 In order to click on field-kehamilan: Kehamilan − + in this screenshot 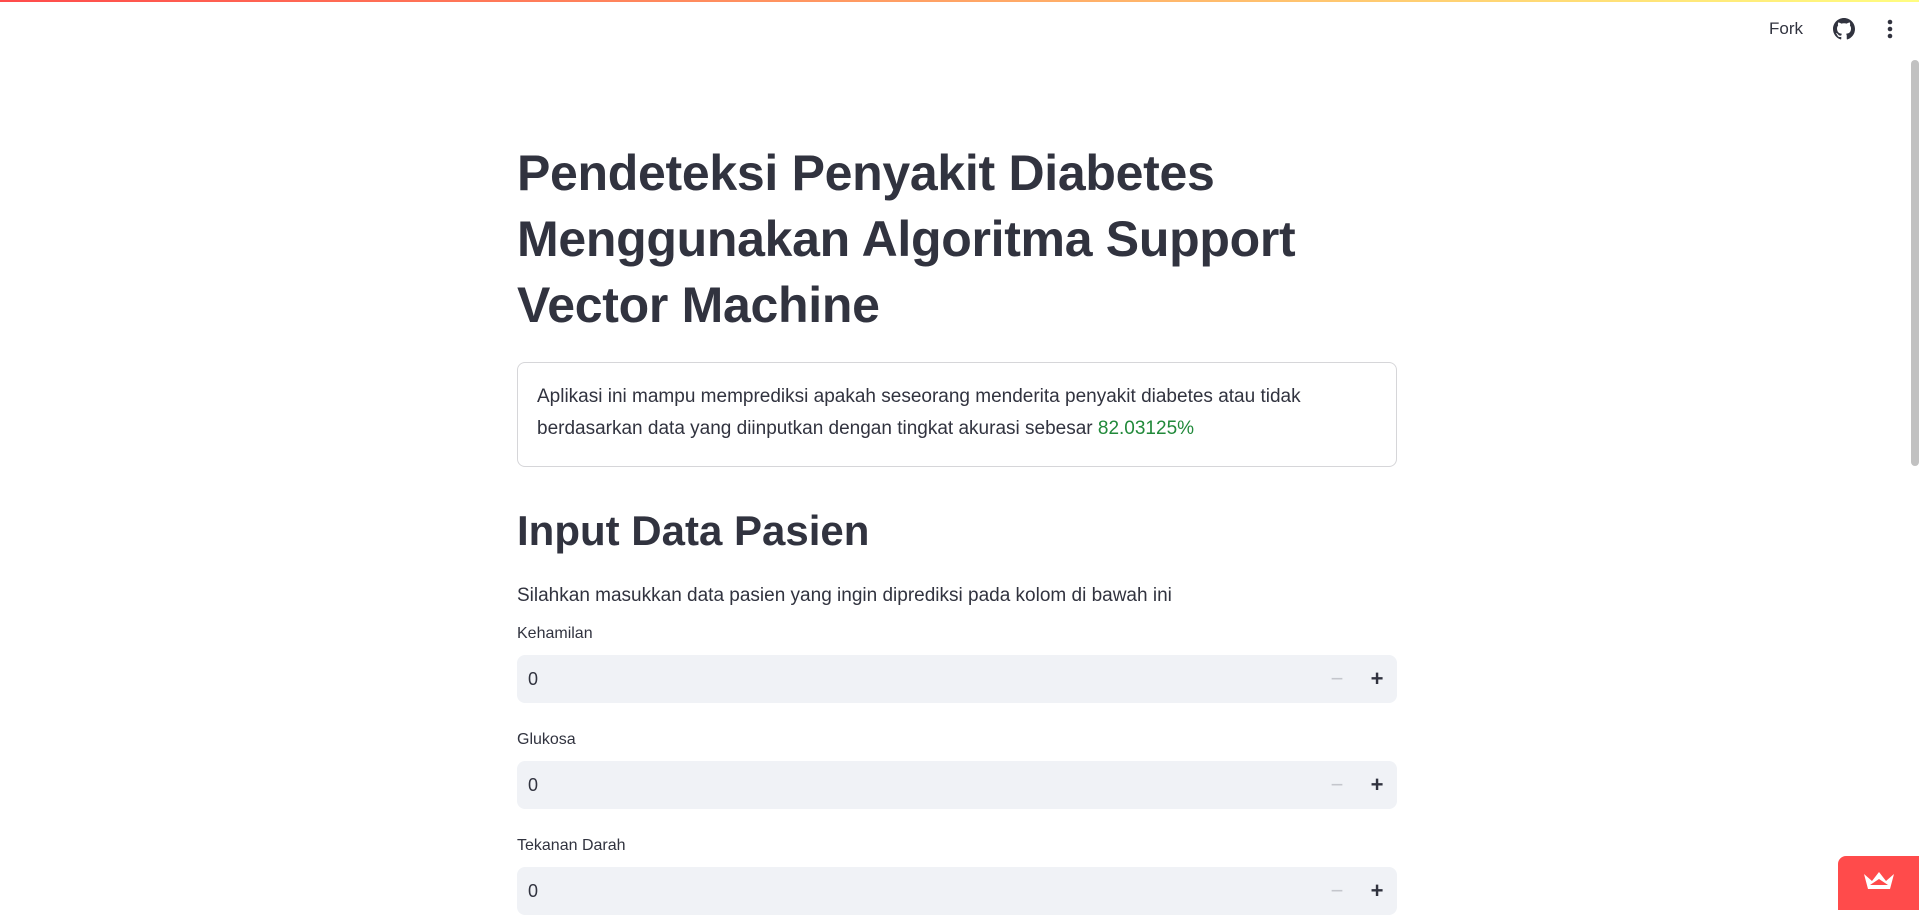, I will do `click(957, 663)`.